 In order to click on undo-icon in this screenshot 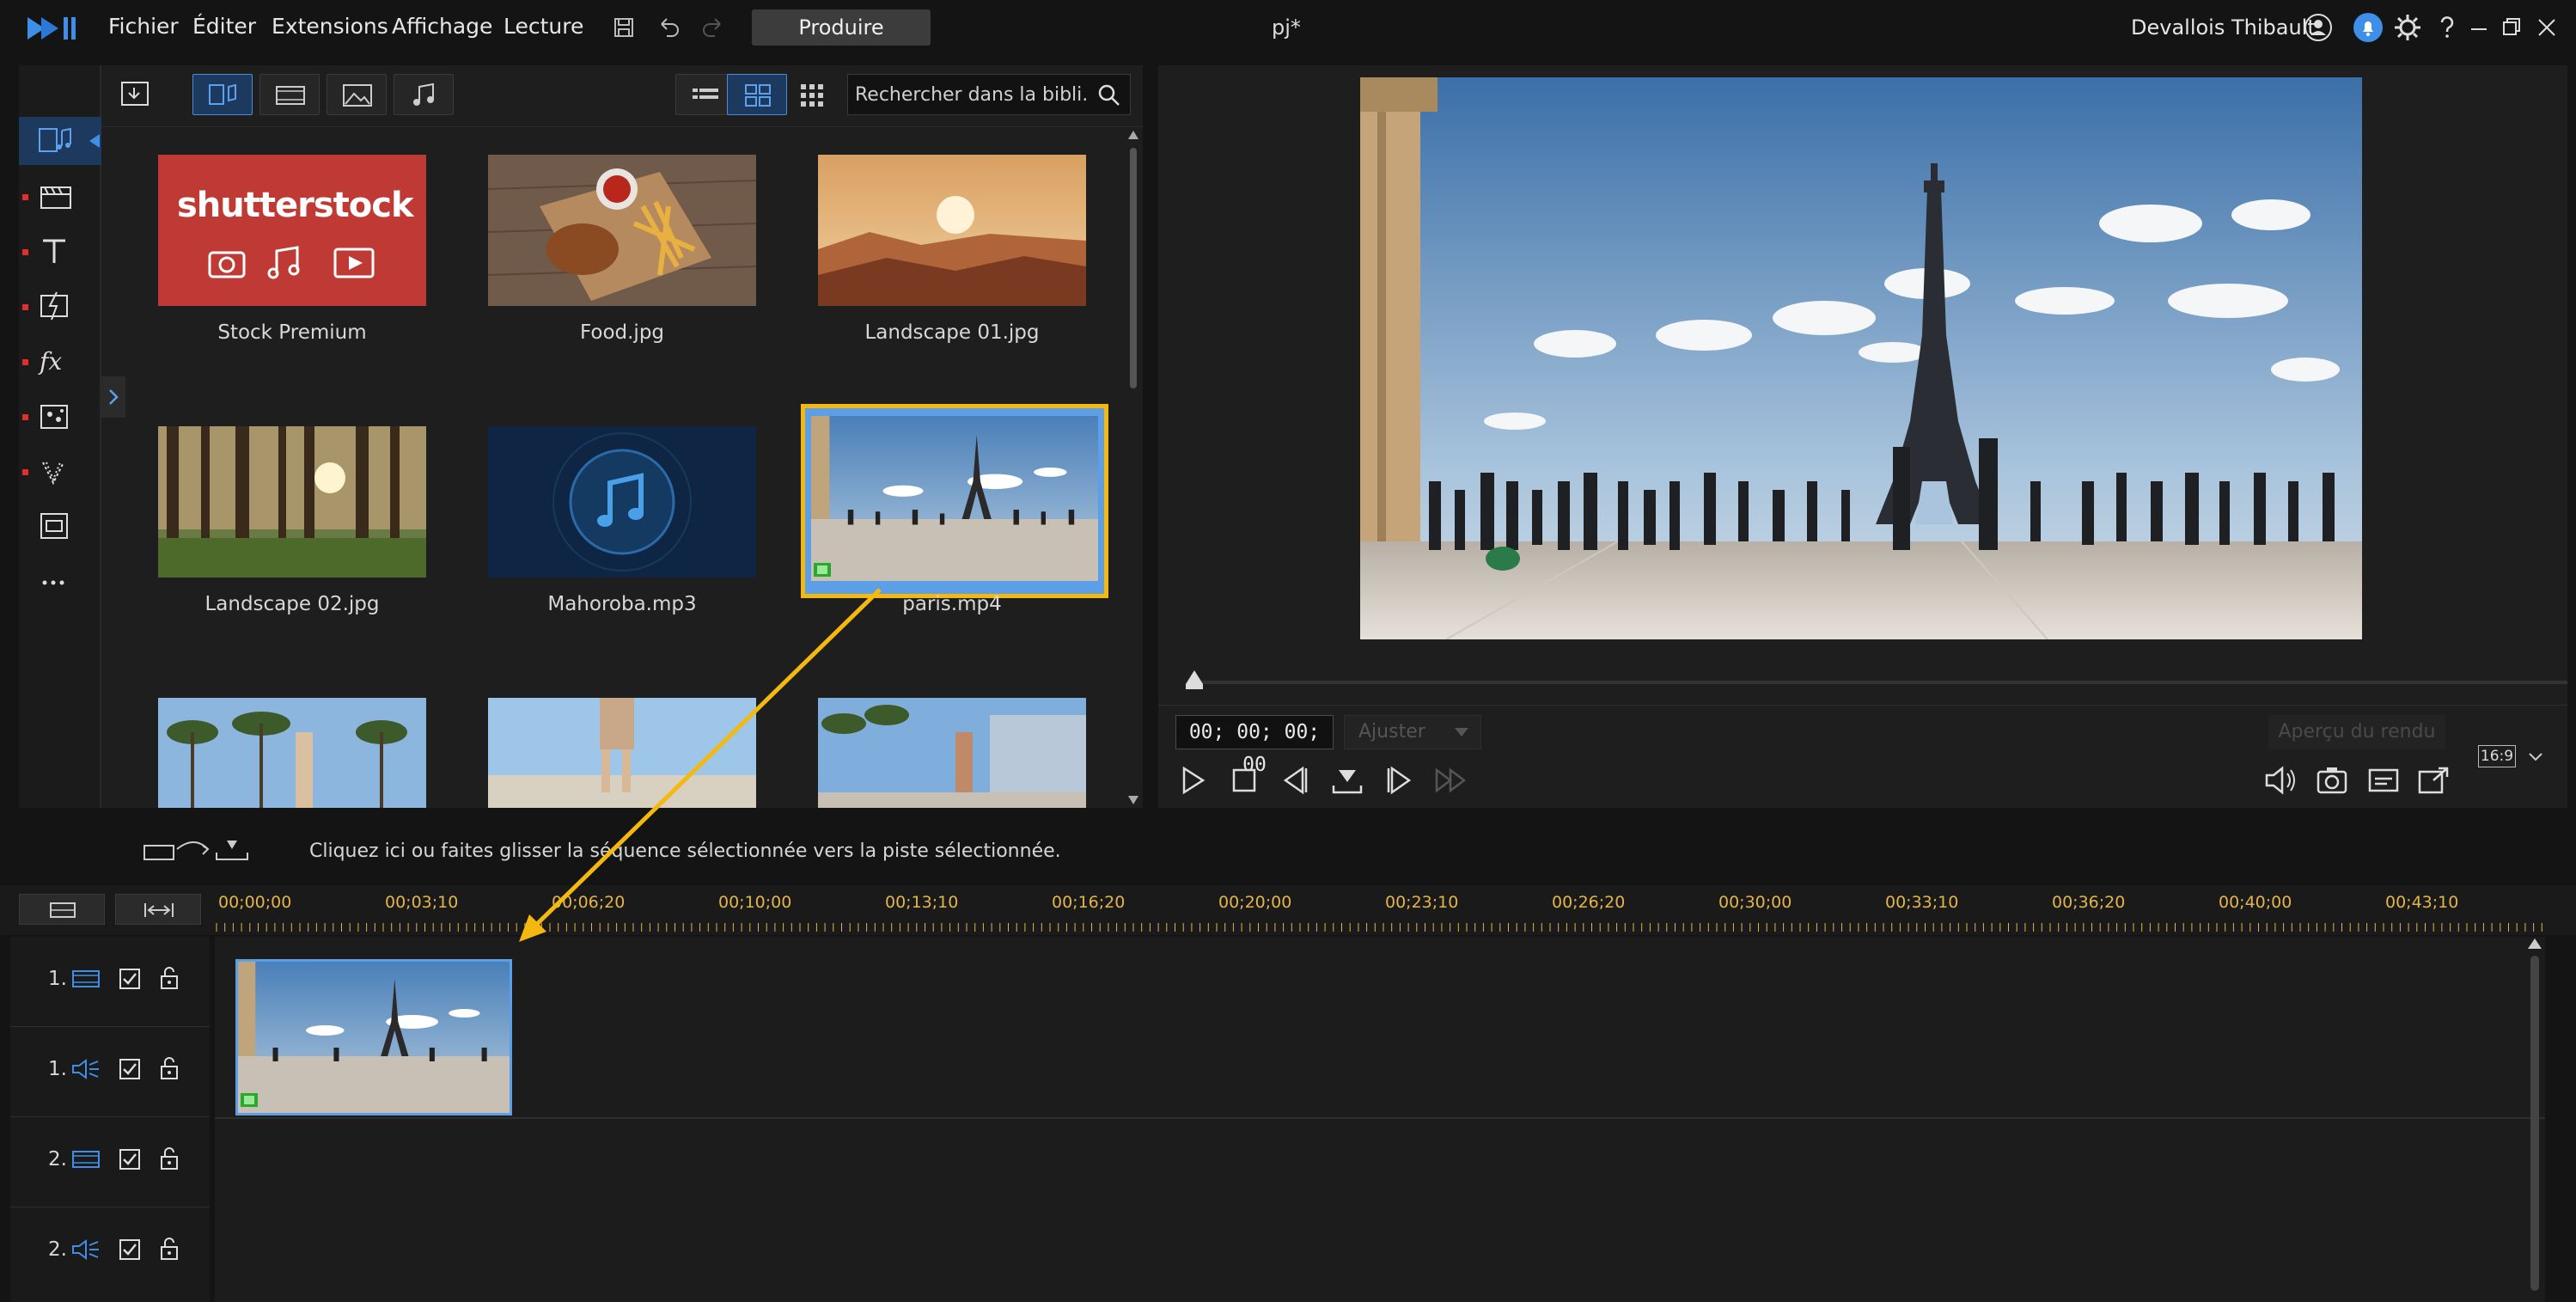, I will do `click(668, 27)`.